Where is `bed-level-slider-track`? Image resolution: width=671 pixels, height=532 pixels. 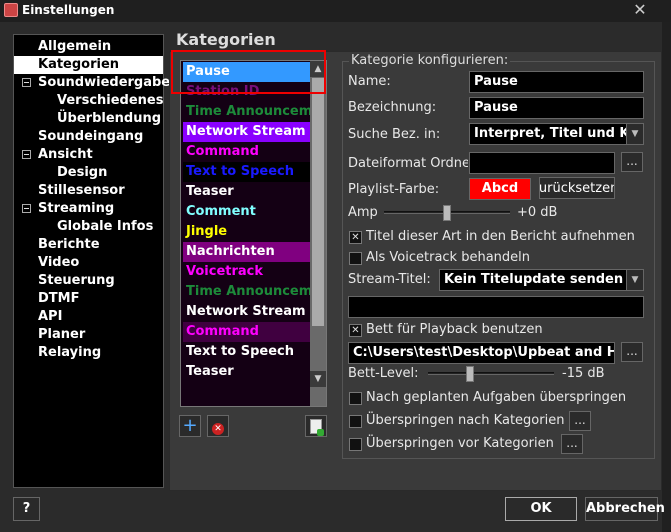 bed-level-slider-track is located at coordinates (491, 373).